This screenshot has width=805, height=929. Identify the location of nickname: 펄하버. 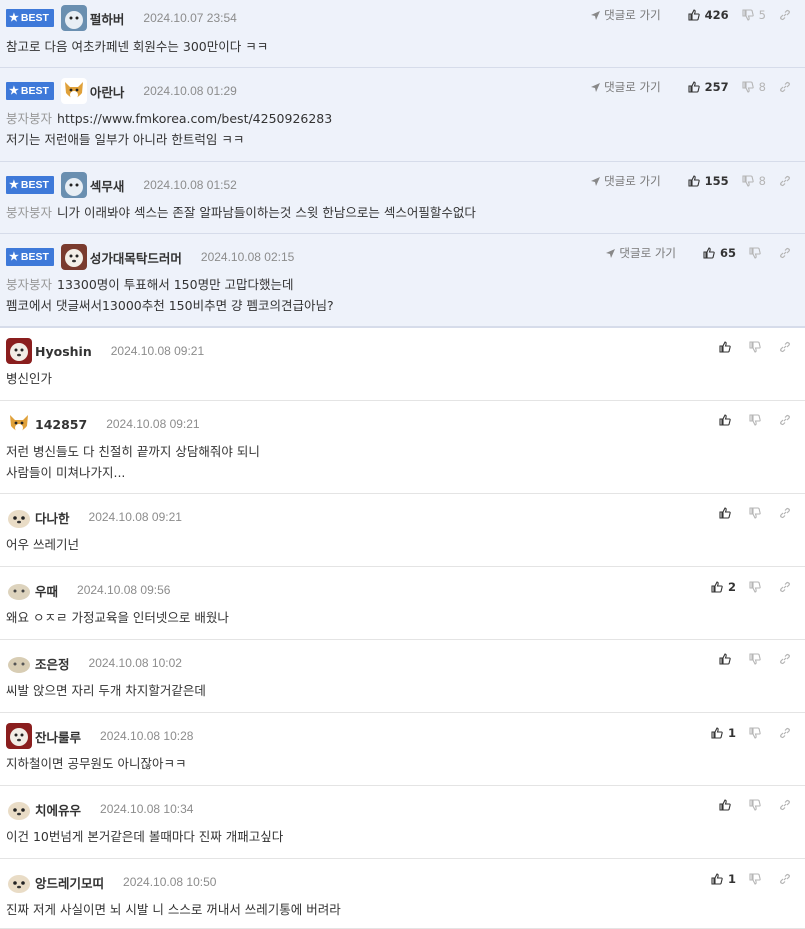
(107, 18).